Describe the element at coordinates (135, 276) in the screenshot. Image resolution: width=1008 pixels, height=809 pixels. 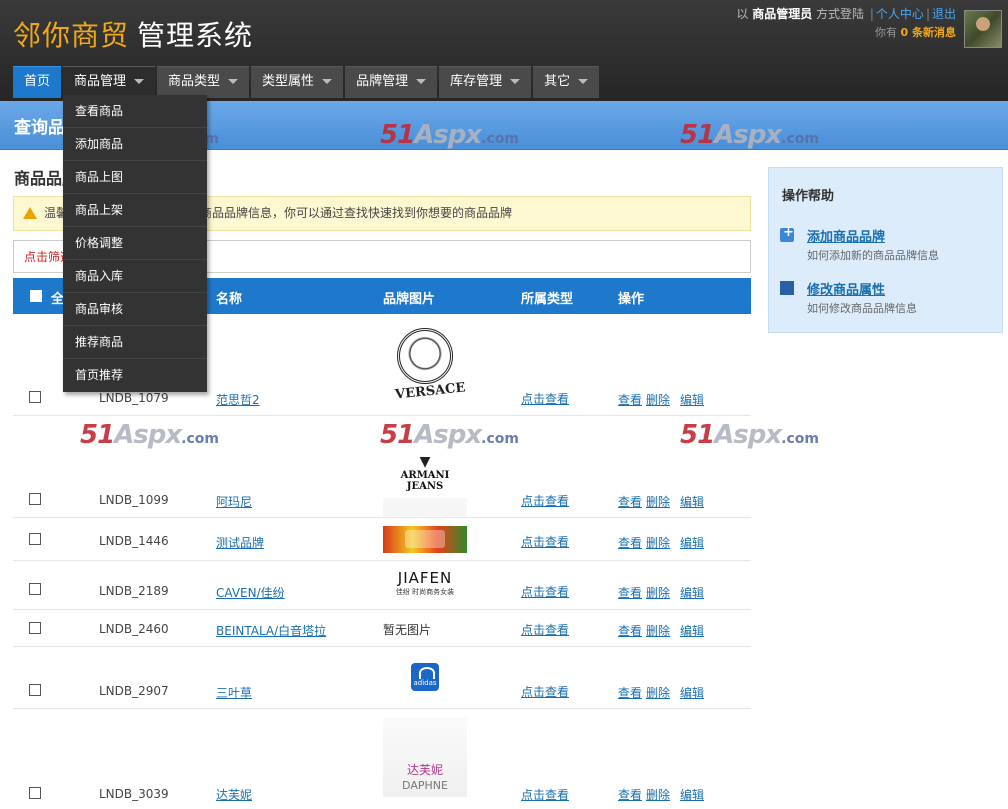
I see `menu-stock-in: 商品入库` at that location.